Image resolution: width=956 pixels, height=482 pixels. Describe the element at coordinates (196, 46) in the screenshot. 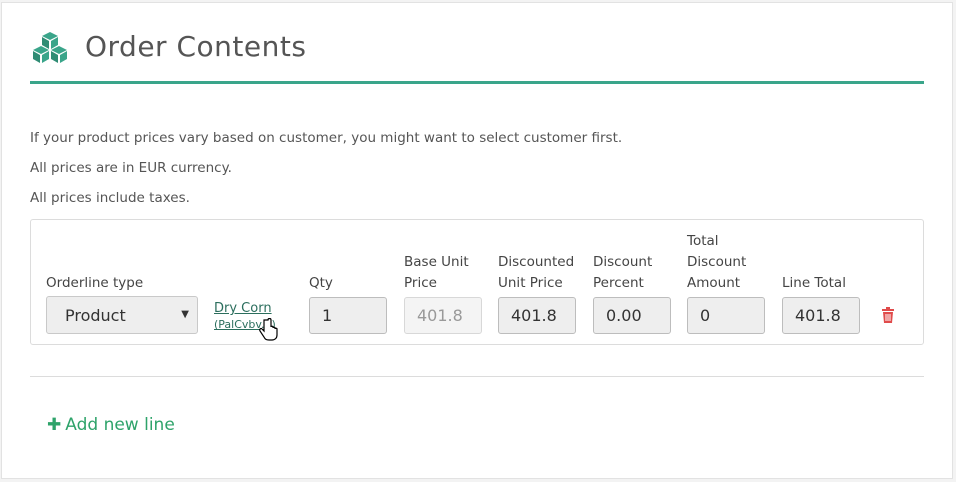

I see `page-title: Order Contents` at that location.